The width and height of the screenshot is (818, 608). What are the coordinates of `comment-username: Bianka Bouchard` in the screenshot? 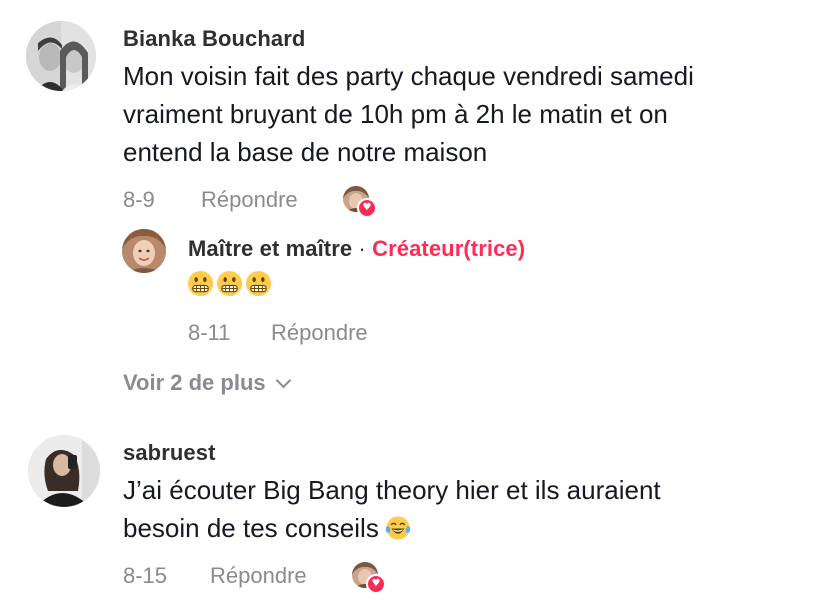 It's located at (214, 39).